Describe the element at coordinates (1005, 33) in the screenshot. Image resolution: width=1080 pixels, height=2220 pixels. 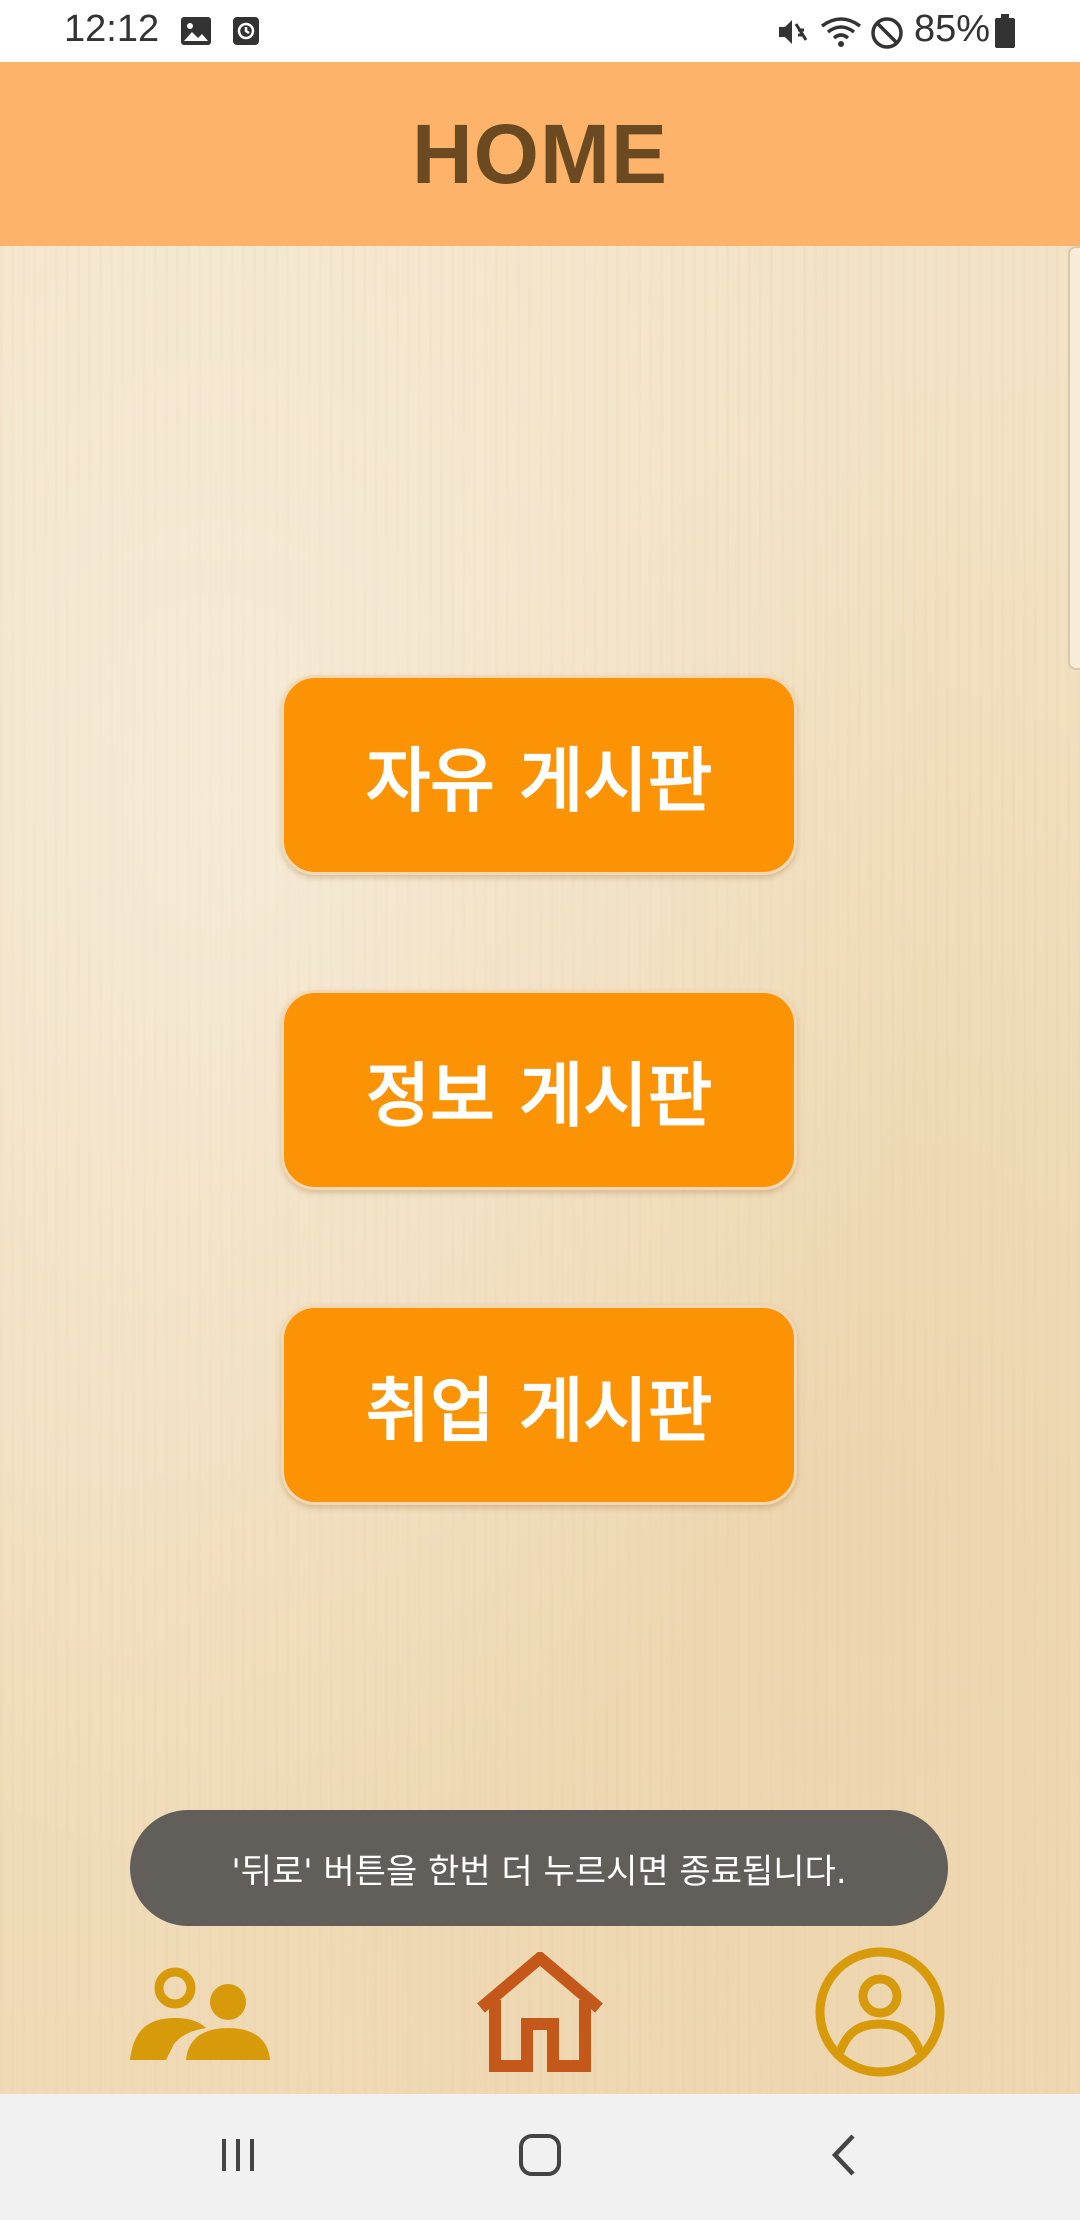
I see `battery-icon` at that location.